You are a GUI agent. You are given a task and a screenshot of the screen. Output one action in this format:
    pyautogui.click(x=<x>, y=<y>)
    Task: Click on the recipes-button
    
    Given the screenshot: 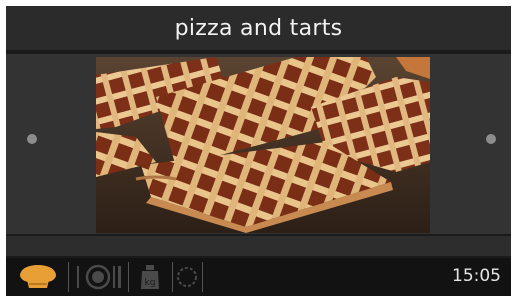 What is the action you would take?
    pyautogui.click(x=38, y=277)
    